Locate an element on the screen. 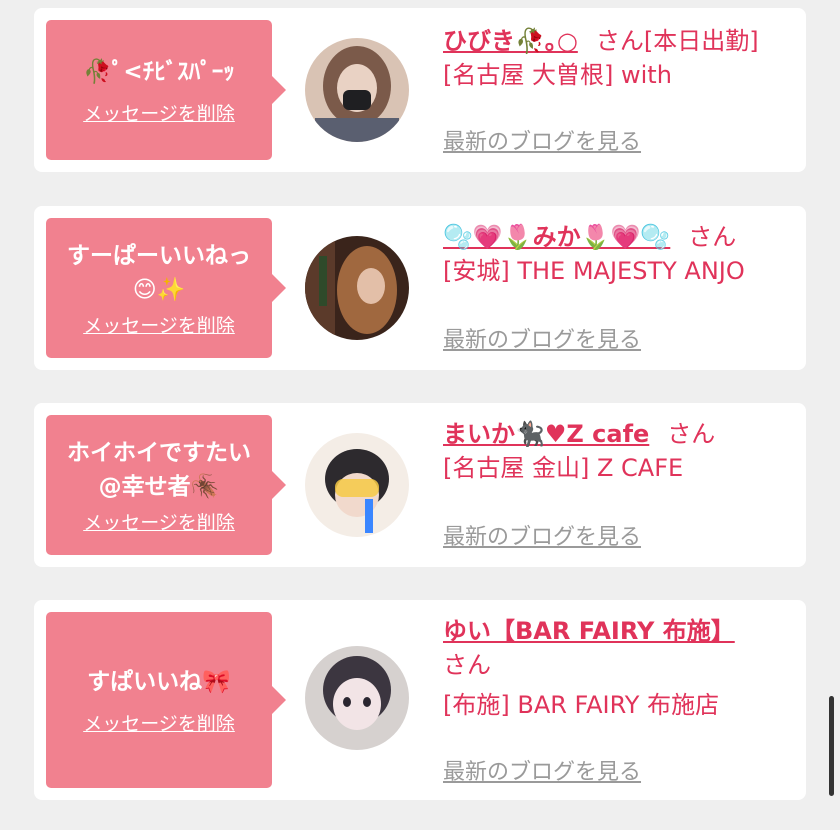 Image resolution: width=840 pixels, height=830 pixels. message-text: ホイホイですたい@幸せ者🪳 is located at coordinates (159, 469).